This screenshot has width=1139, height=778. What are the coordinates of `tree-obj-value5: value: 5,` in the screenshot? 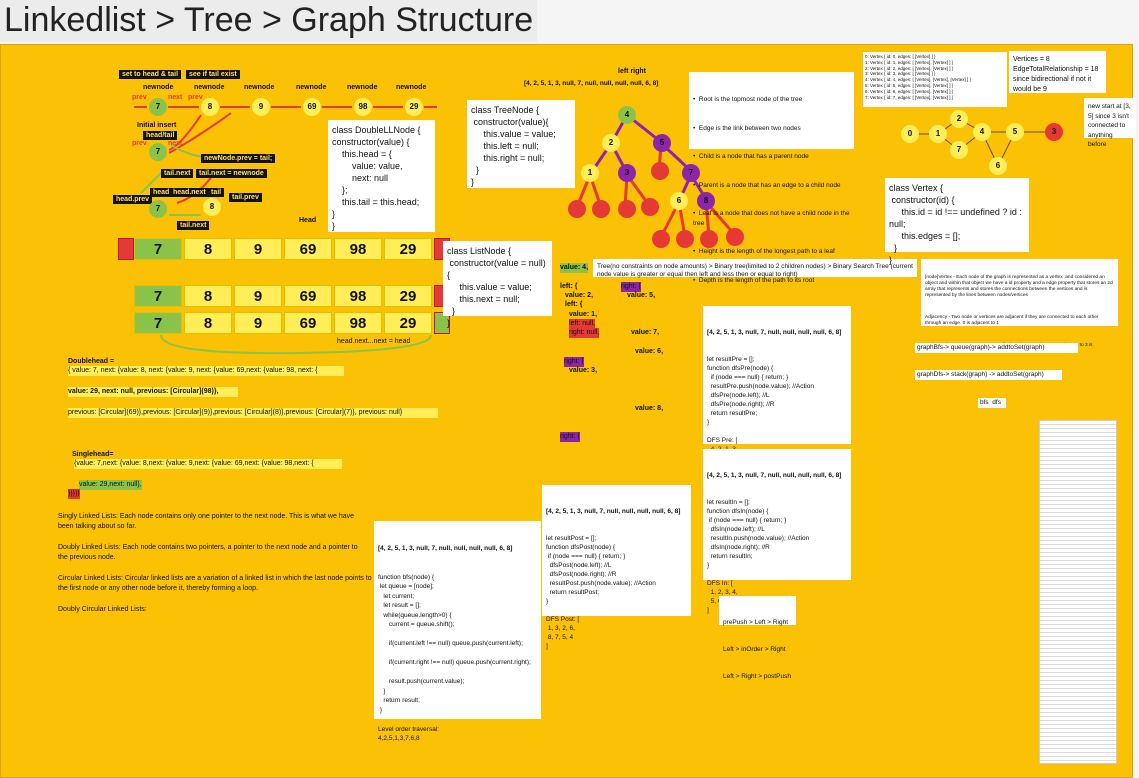 It's located at (641, 295).